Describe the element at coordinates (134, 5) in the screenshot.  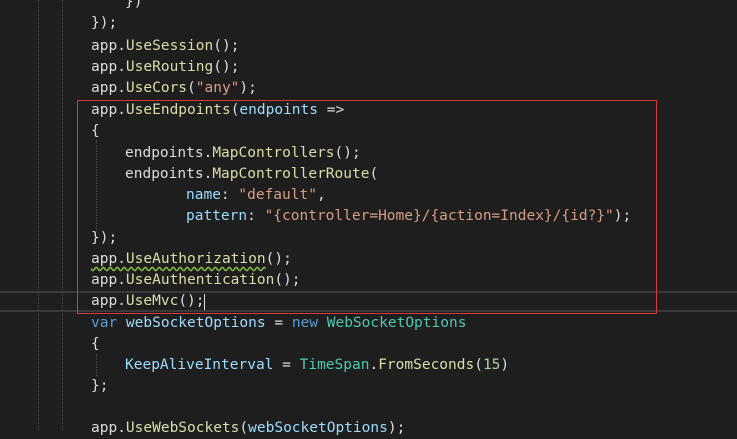
I see `code-line-0: })` at that location.